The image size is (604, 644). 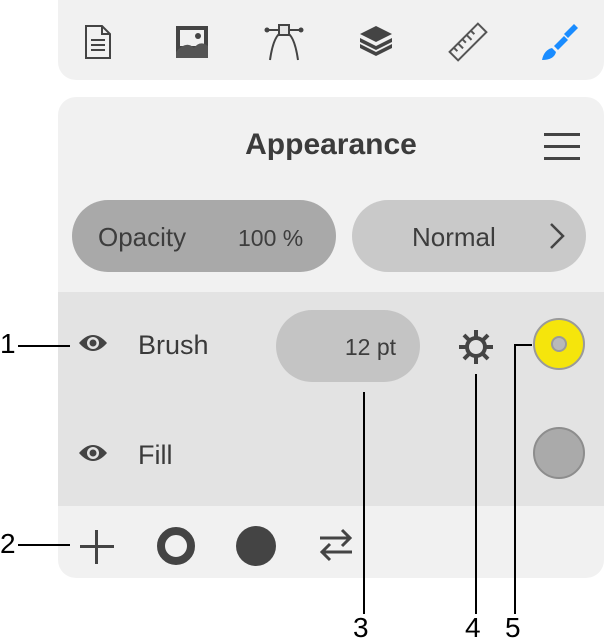 I want to click on brush-size-field: 12 pt, so click(x=348, y=346).